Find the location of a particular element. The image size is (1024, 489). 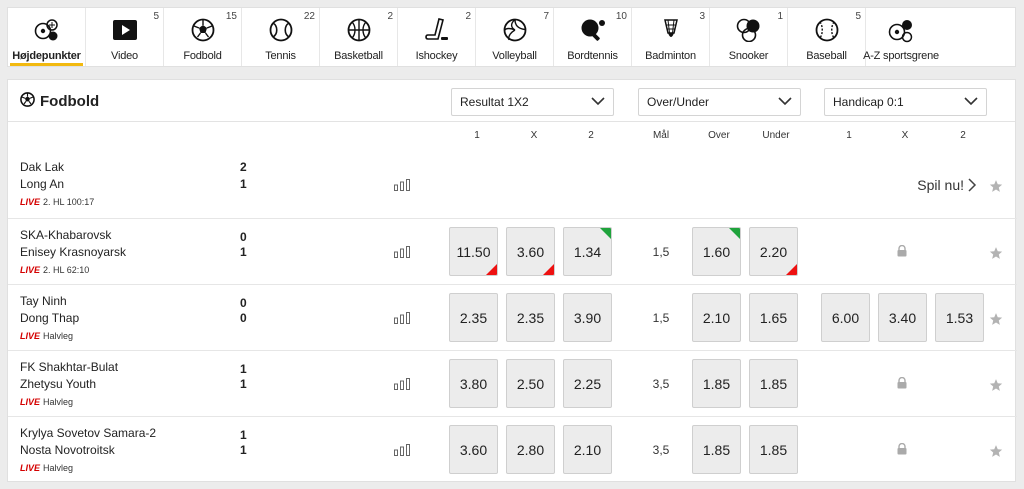

col-header-goals: Mål is located at coordinates (661, 135).